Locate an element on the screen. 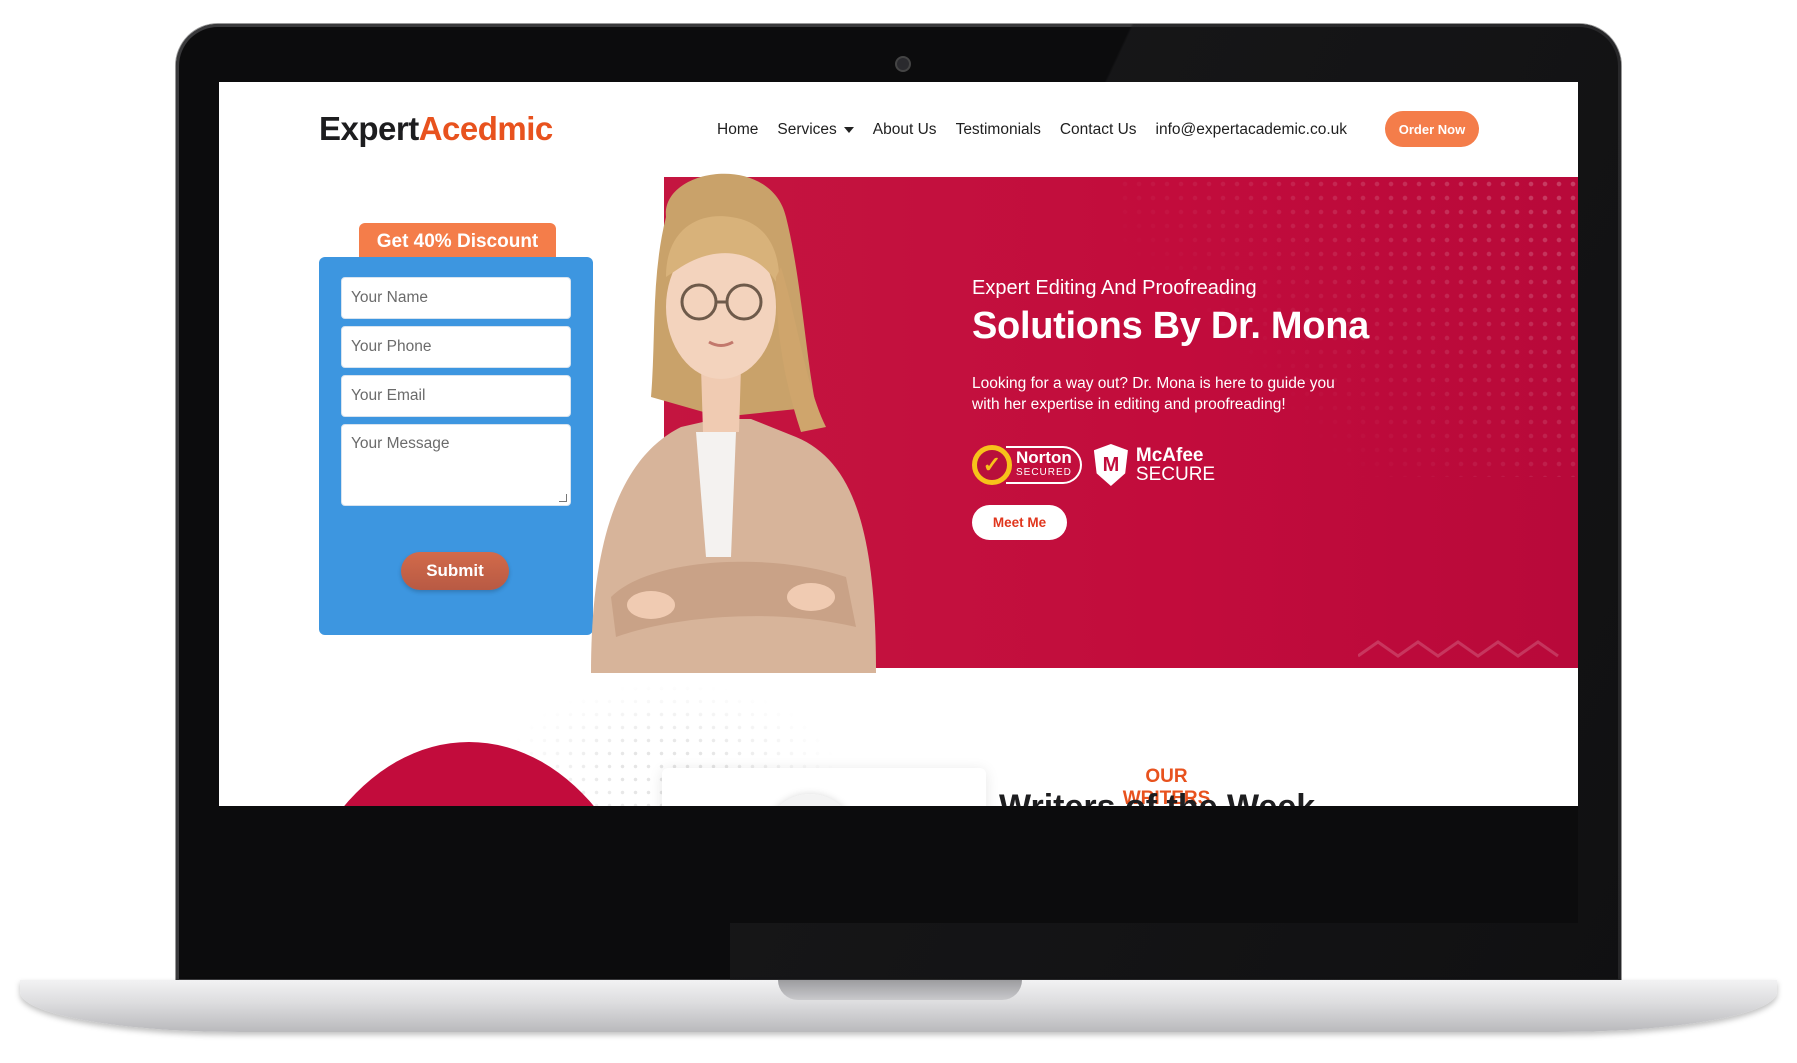 The width and height of the screenshot is (1797, 1063). zigzag-decoration is located at coordinates (1458, 649).